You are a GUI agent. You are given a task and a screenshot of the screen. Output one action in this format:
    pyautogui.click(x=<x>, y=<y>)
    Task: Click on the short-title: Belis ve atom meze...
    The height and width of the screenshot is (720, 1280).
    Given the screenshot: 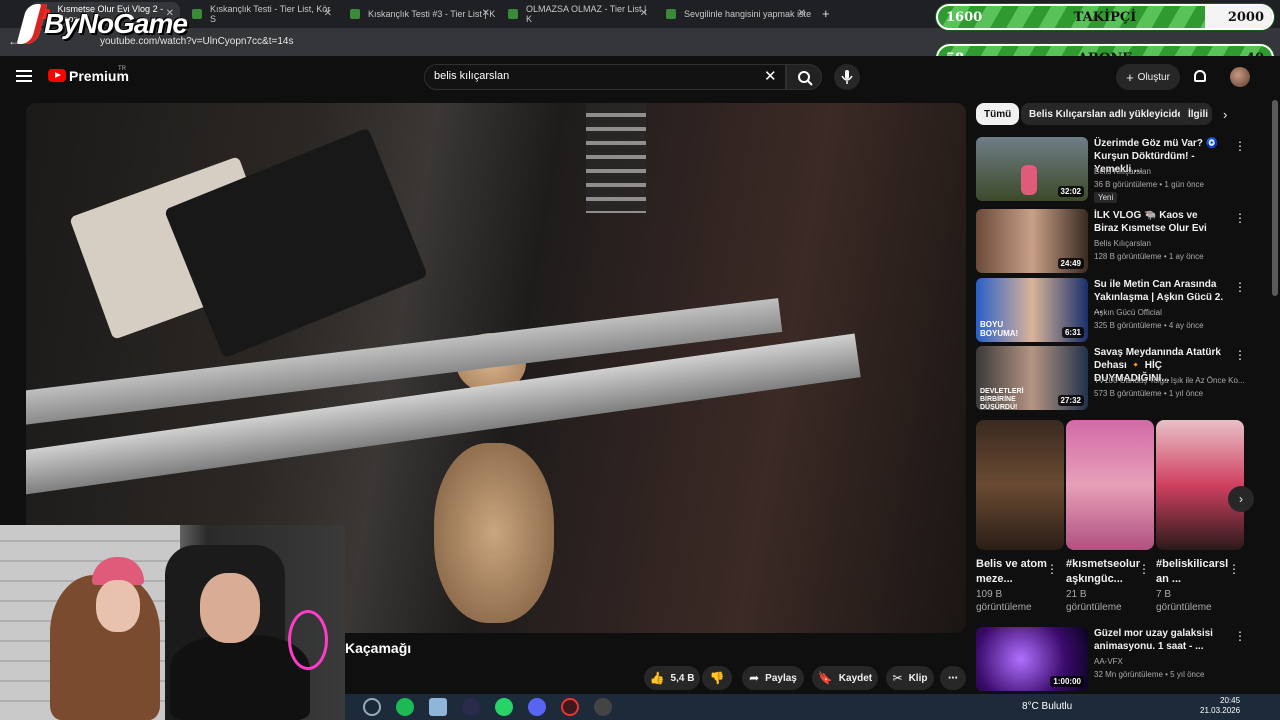 What is the action you would take?
    pyautogui.click(x=1015, y=572)
    